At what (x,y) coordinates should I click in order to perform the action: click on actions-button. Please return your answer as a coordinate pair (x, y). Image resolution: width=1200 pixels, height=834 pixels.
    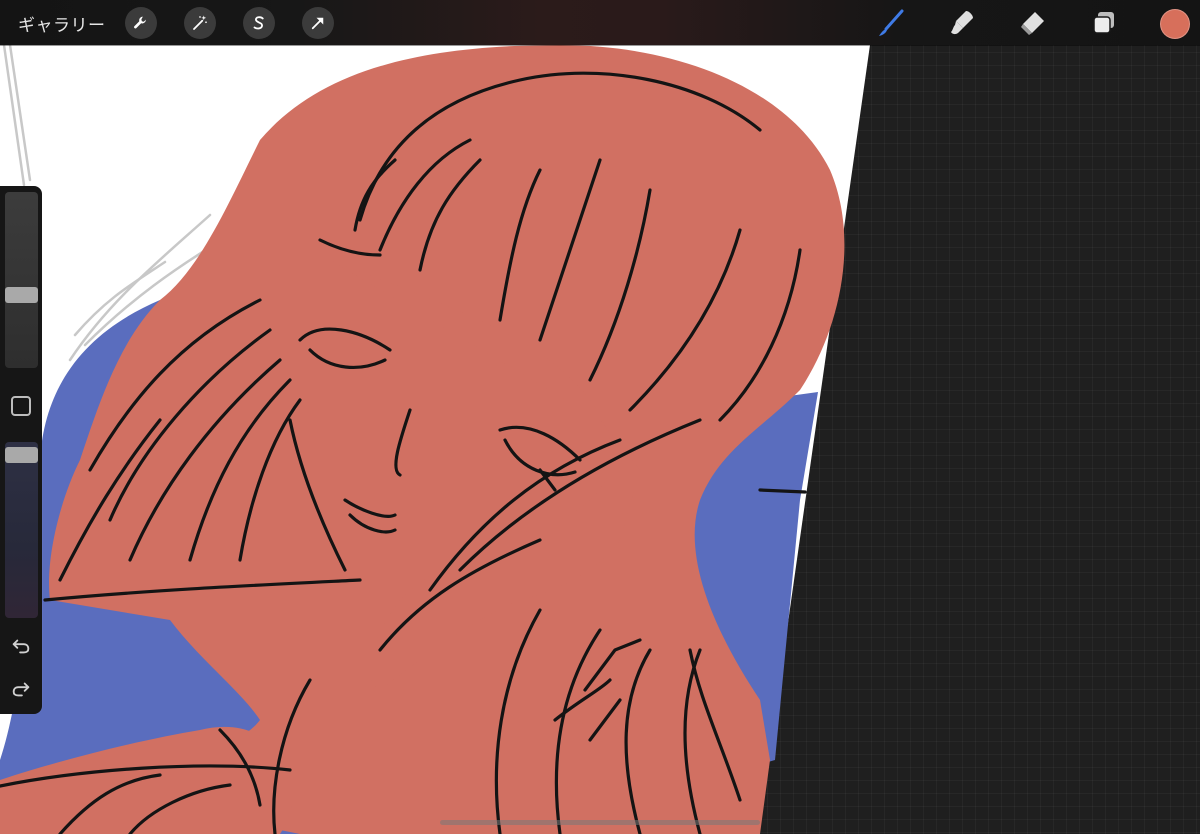
    Looking at the image, I should click on (141, 23).